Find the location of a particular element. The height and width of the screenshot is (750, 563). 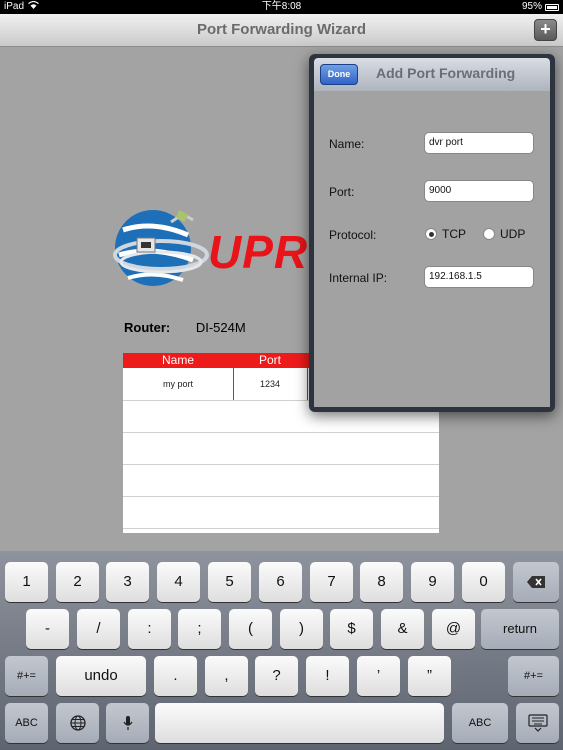

globe-key is located at coordinates (77, 723).